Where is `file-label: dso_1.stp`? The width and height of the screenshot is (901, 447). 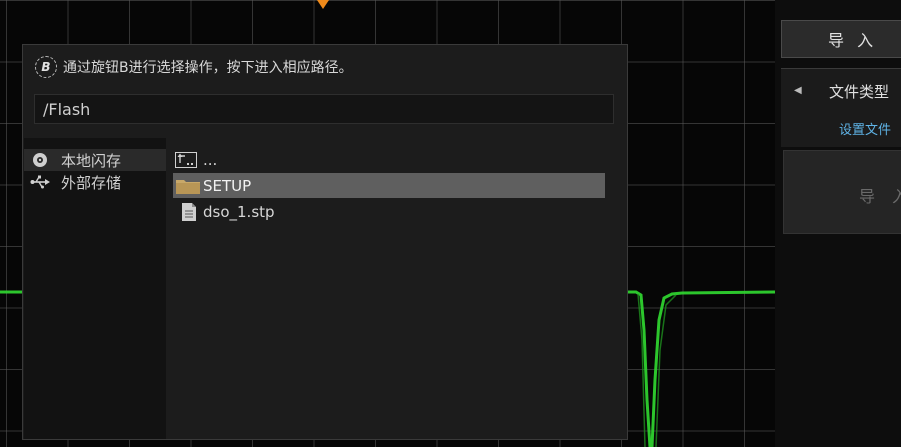 file-label: dso_1.stp is located at coordinates (239, 211).